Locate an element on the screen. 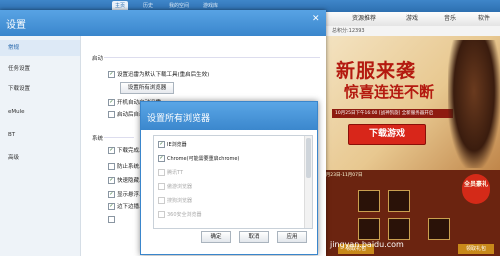  system-option is located at coordinates (112, 219).